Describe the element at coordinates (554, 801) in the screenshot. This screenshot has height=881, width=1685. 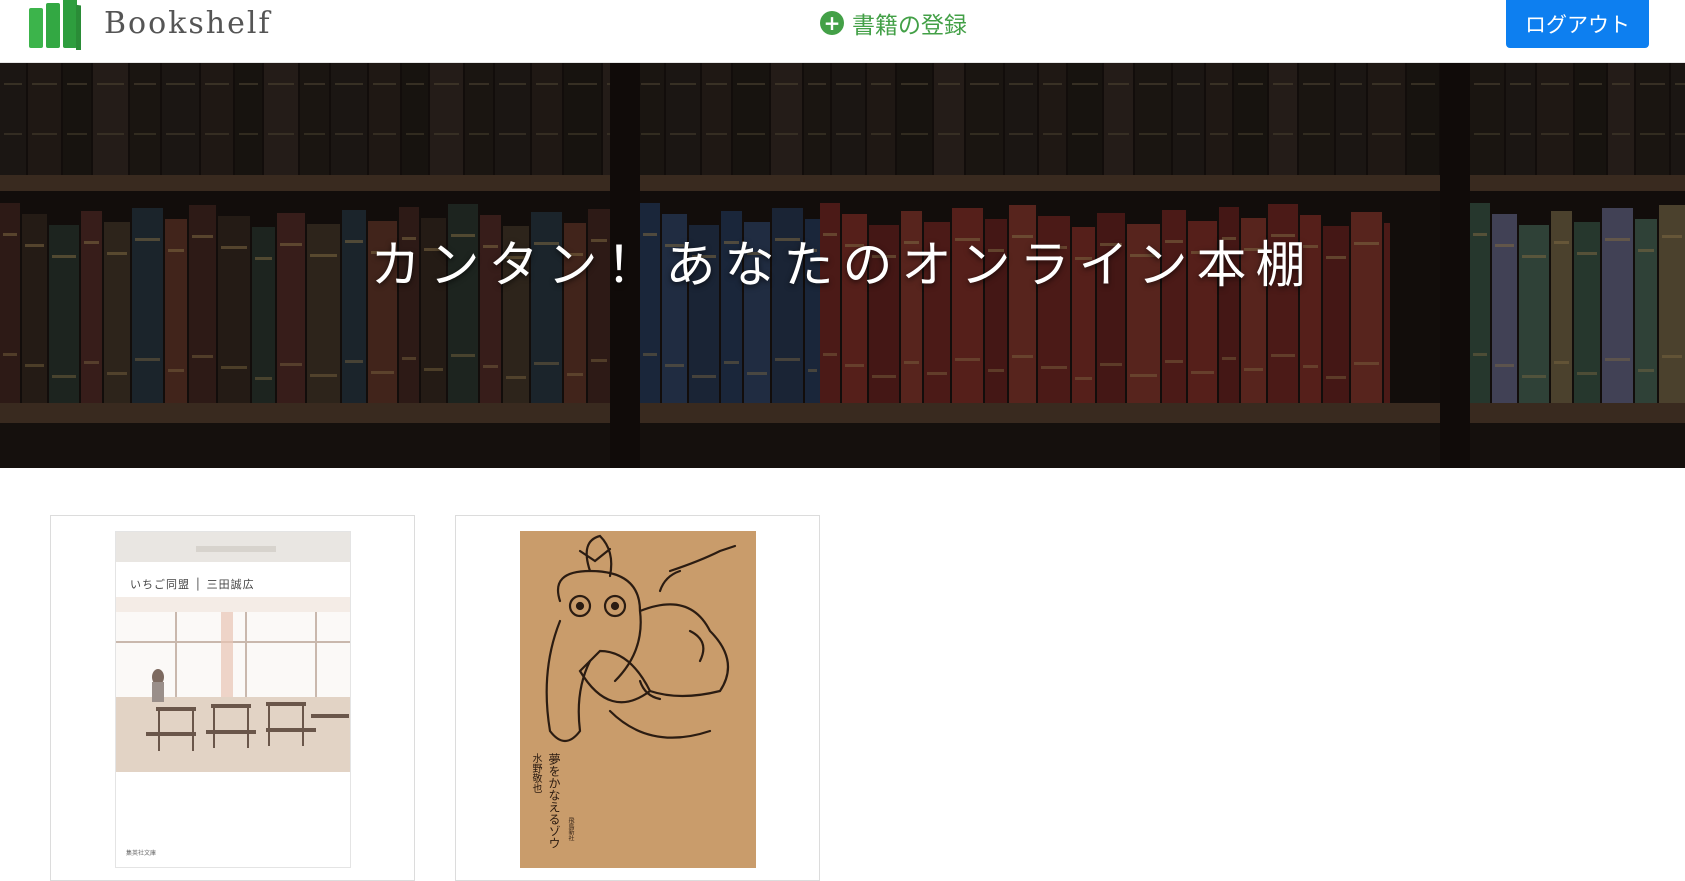
I see `cover-title: 夢をかなえるゾウ` at that location.